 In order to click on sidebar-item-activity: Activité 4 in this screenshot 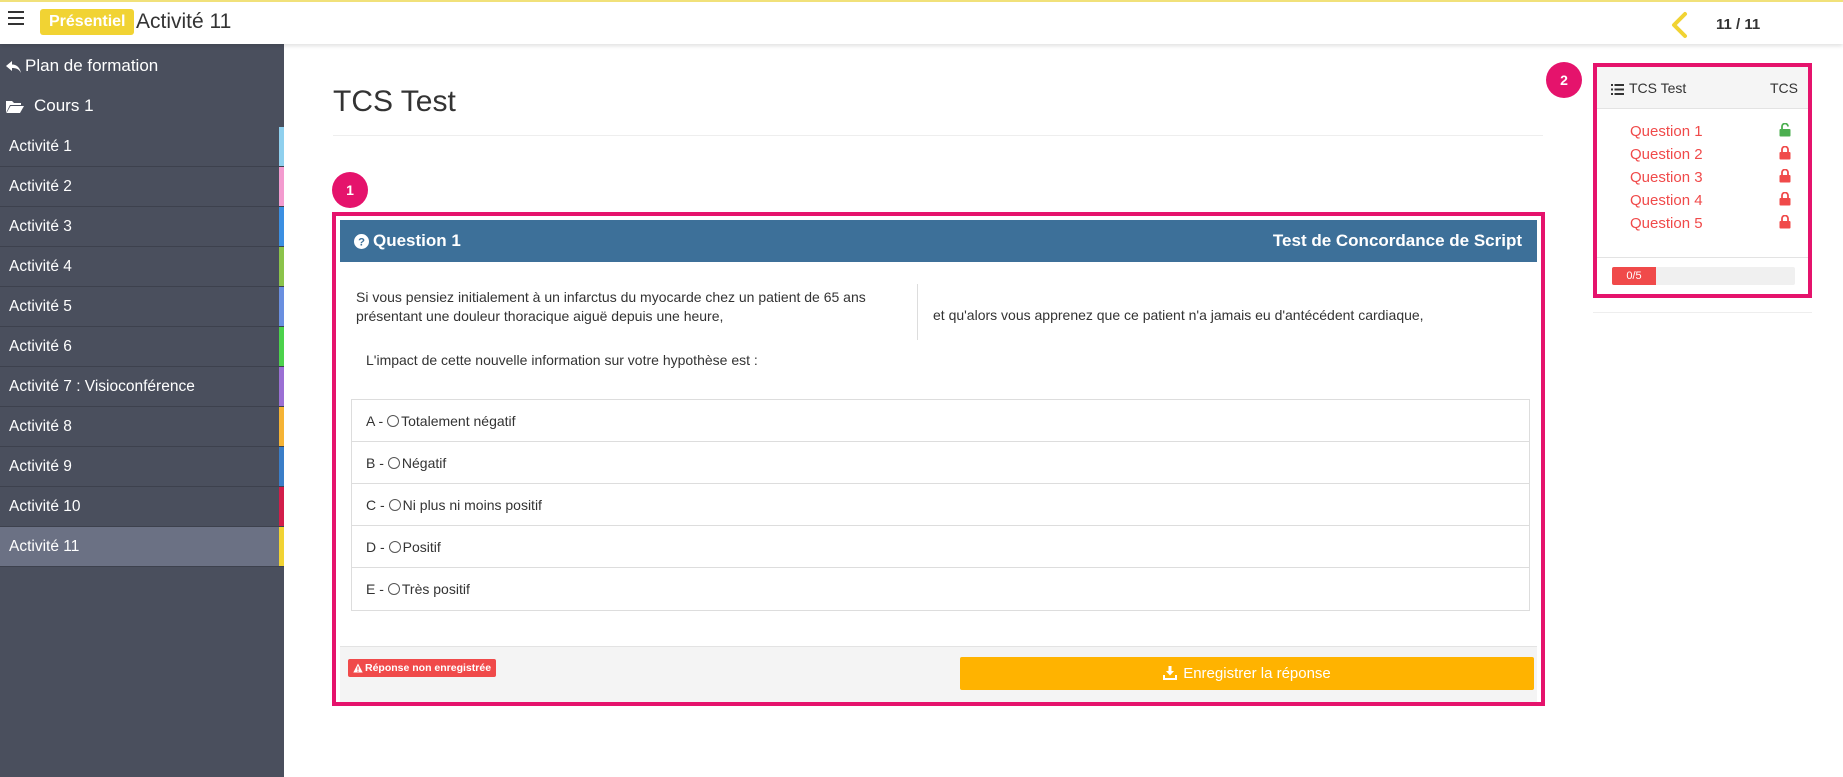, I will do `click(142, 267)`.